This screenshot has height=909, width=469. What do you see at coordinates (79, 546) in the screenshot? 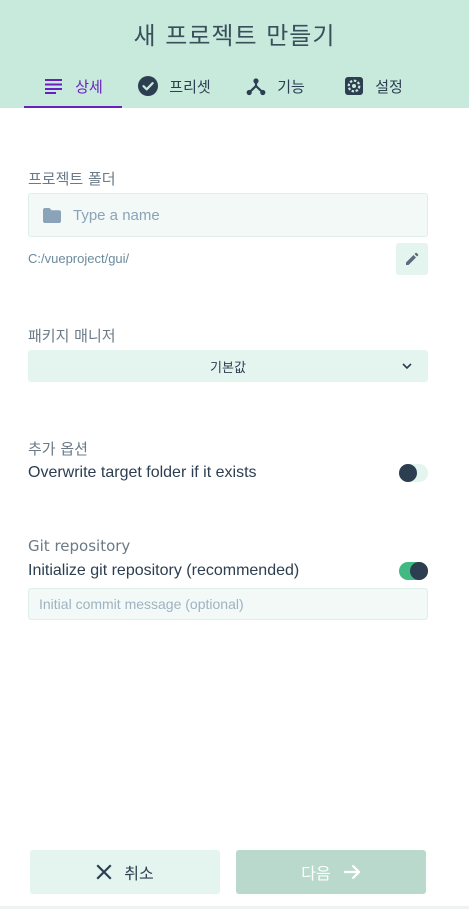
I see `git-repository-label: Git repository` at bounding box center [79, 546].